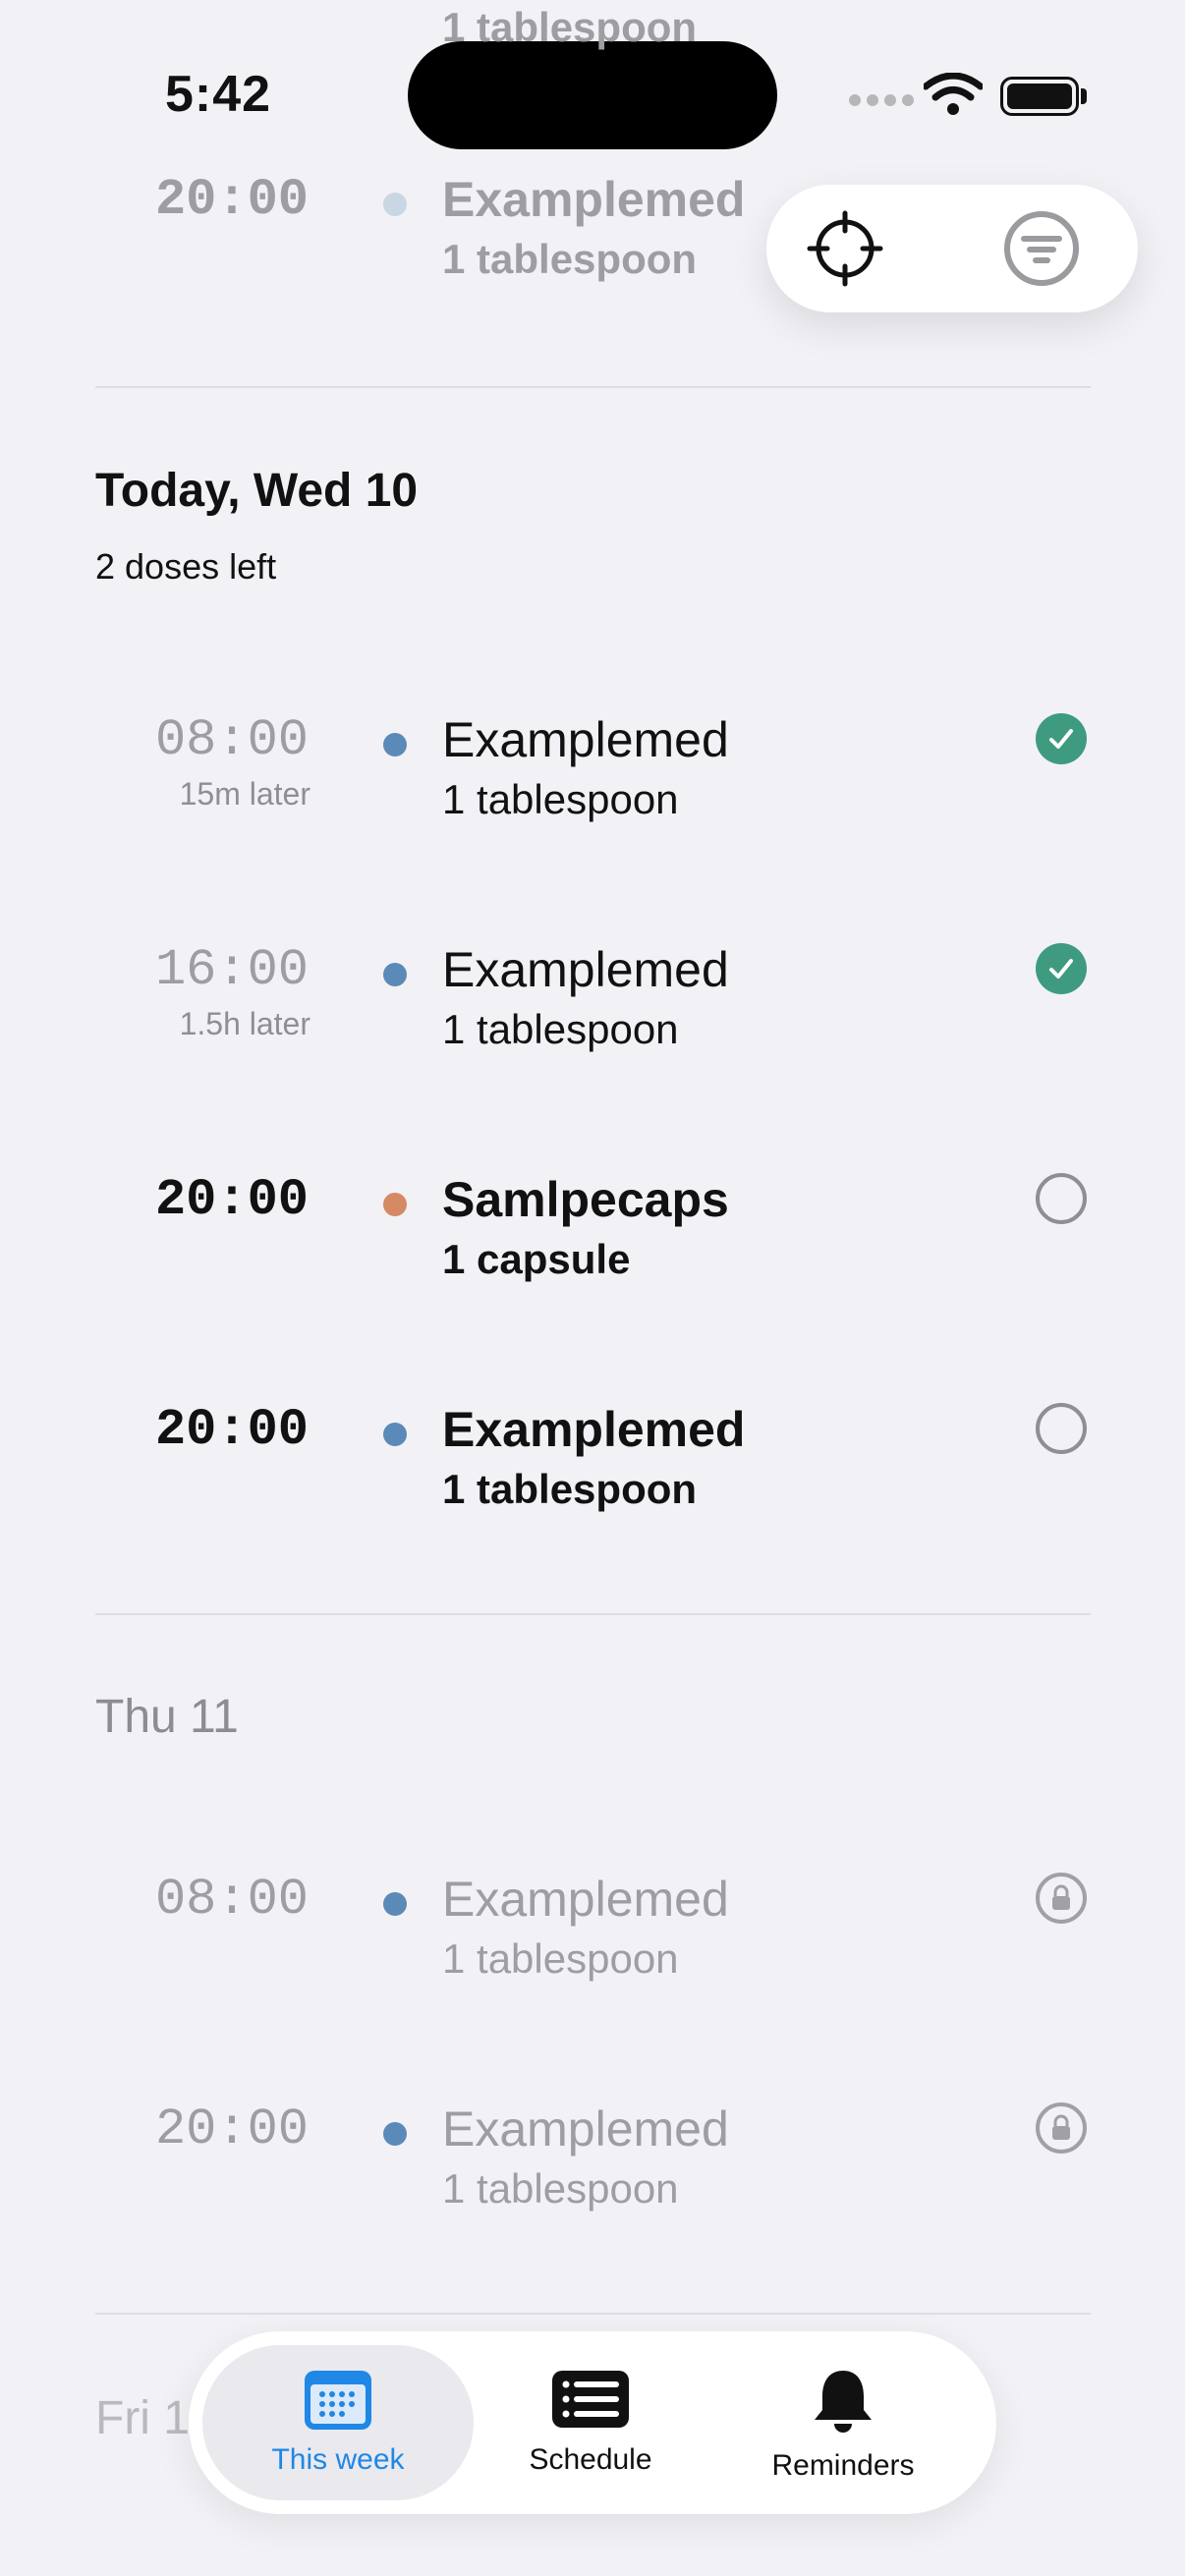 This screenshot has height=2576, width=1185. Describe the element at coordinates (167, 1717) in the screenshot. I see `section-title-thursday: Thu 11` at that location.